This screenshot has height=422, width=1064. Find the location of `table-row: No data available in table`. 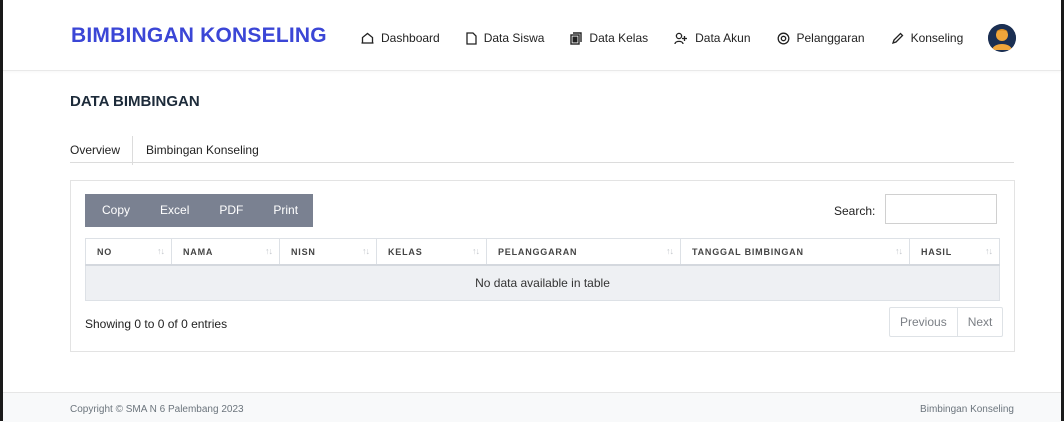

table-row: No data available in table is located at coordinates (542, 282).